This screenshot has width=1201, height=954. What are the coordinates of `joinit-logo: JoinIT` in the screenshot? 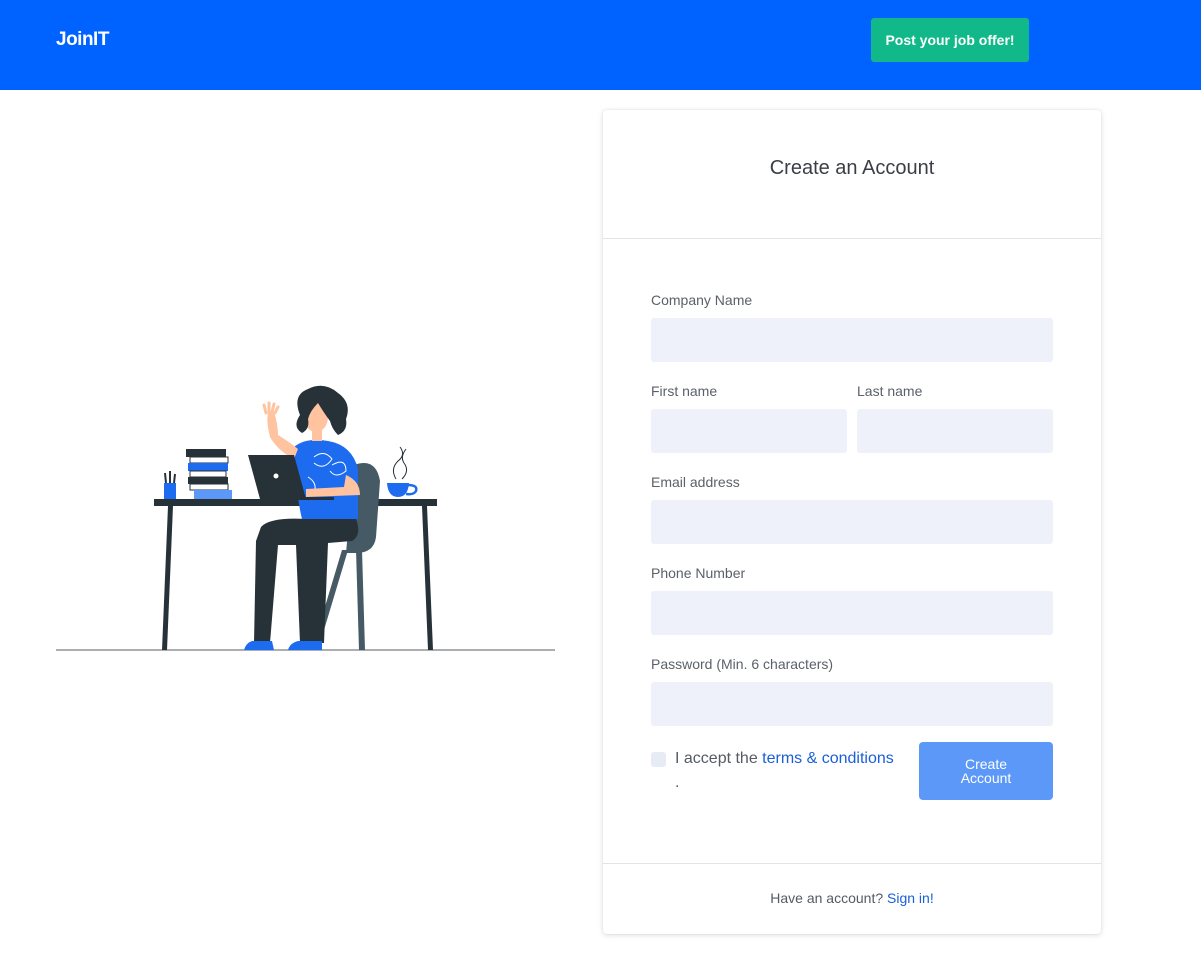 It's located at (82, 40).